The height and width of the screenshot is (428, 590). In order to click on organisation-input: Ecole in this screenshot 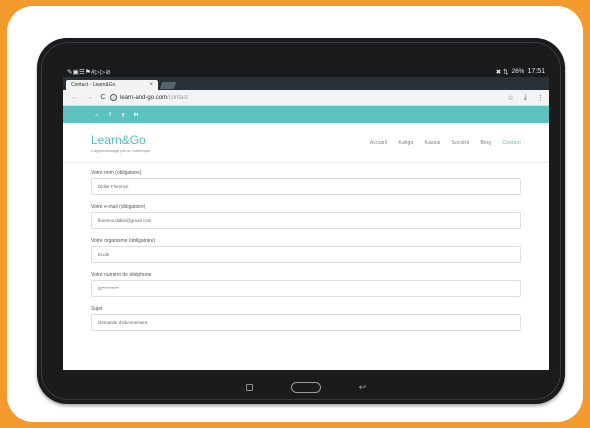, I will do `click(306, 254)`.